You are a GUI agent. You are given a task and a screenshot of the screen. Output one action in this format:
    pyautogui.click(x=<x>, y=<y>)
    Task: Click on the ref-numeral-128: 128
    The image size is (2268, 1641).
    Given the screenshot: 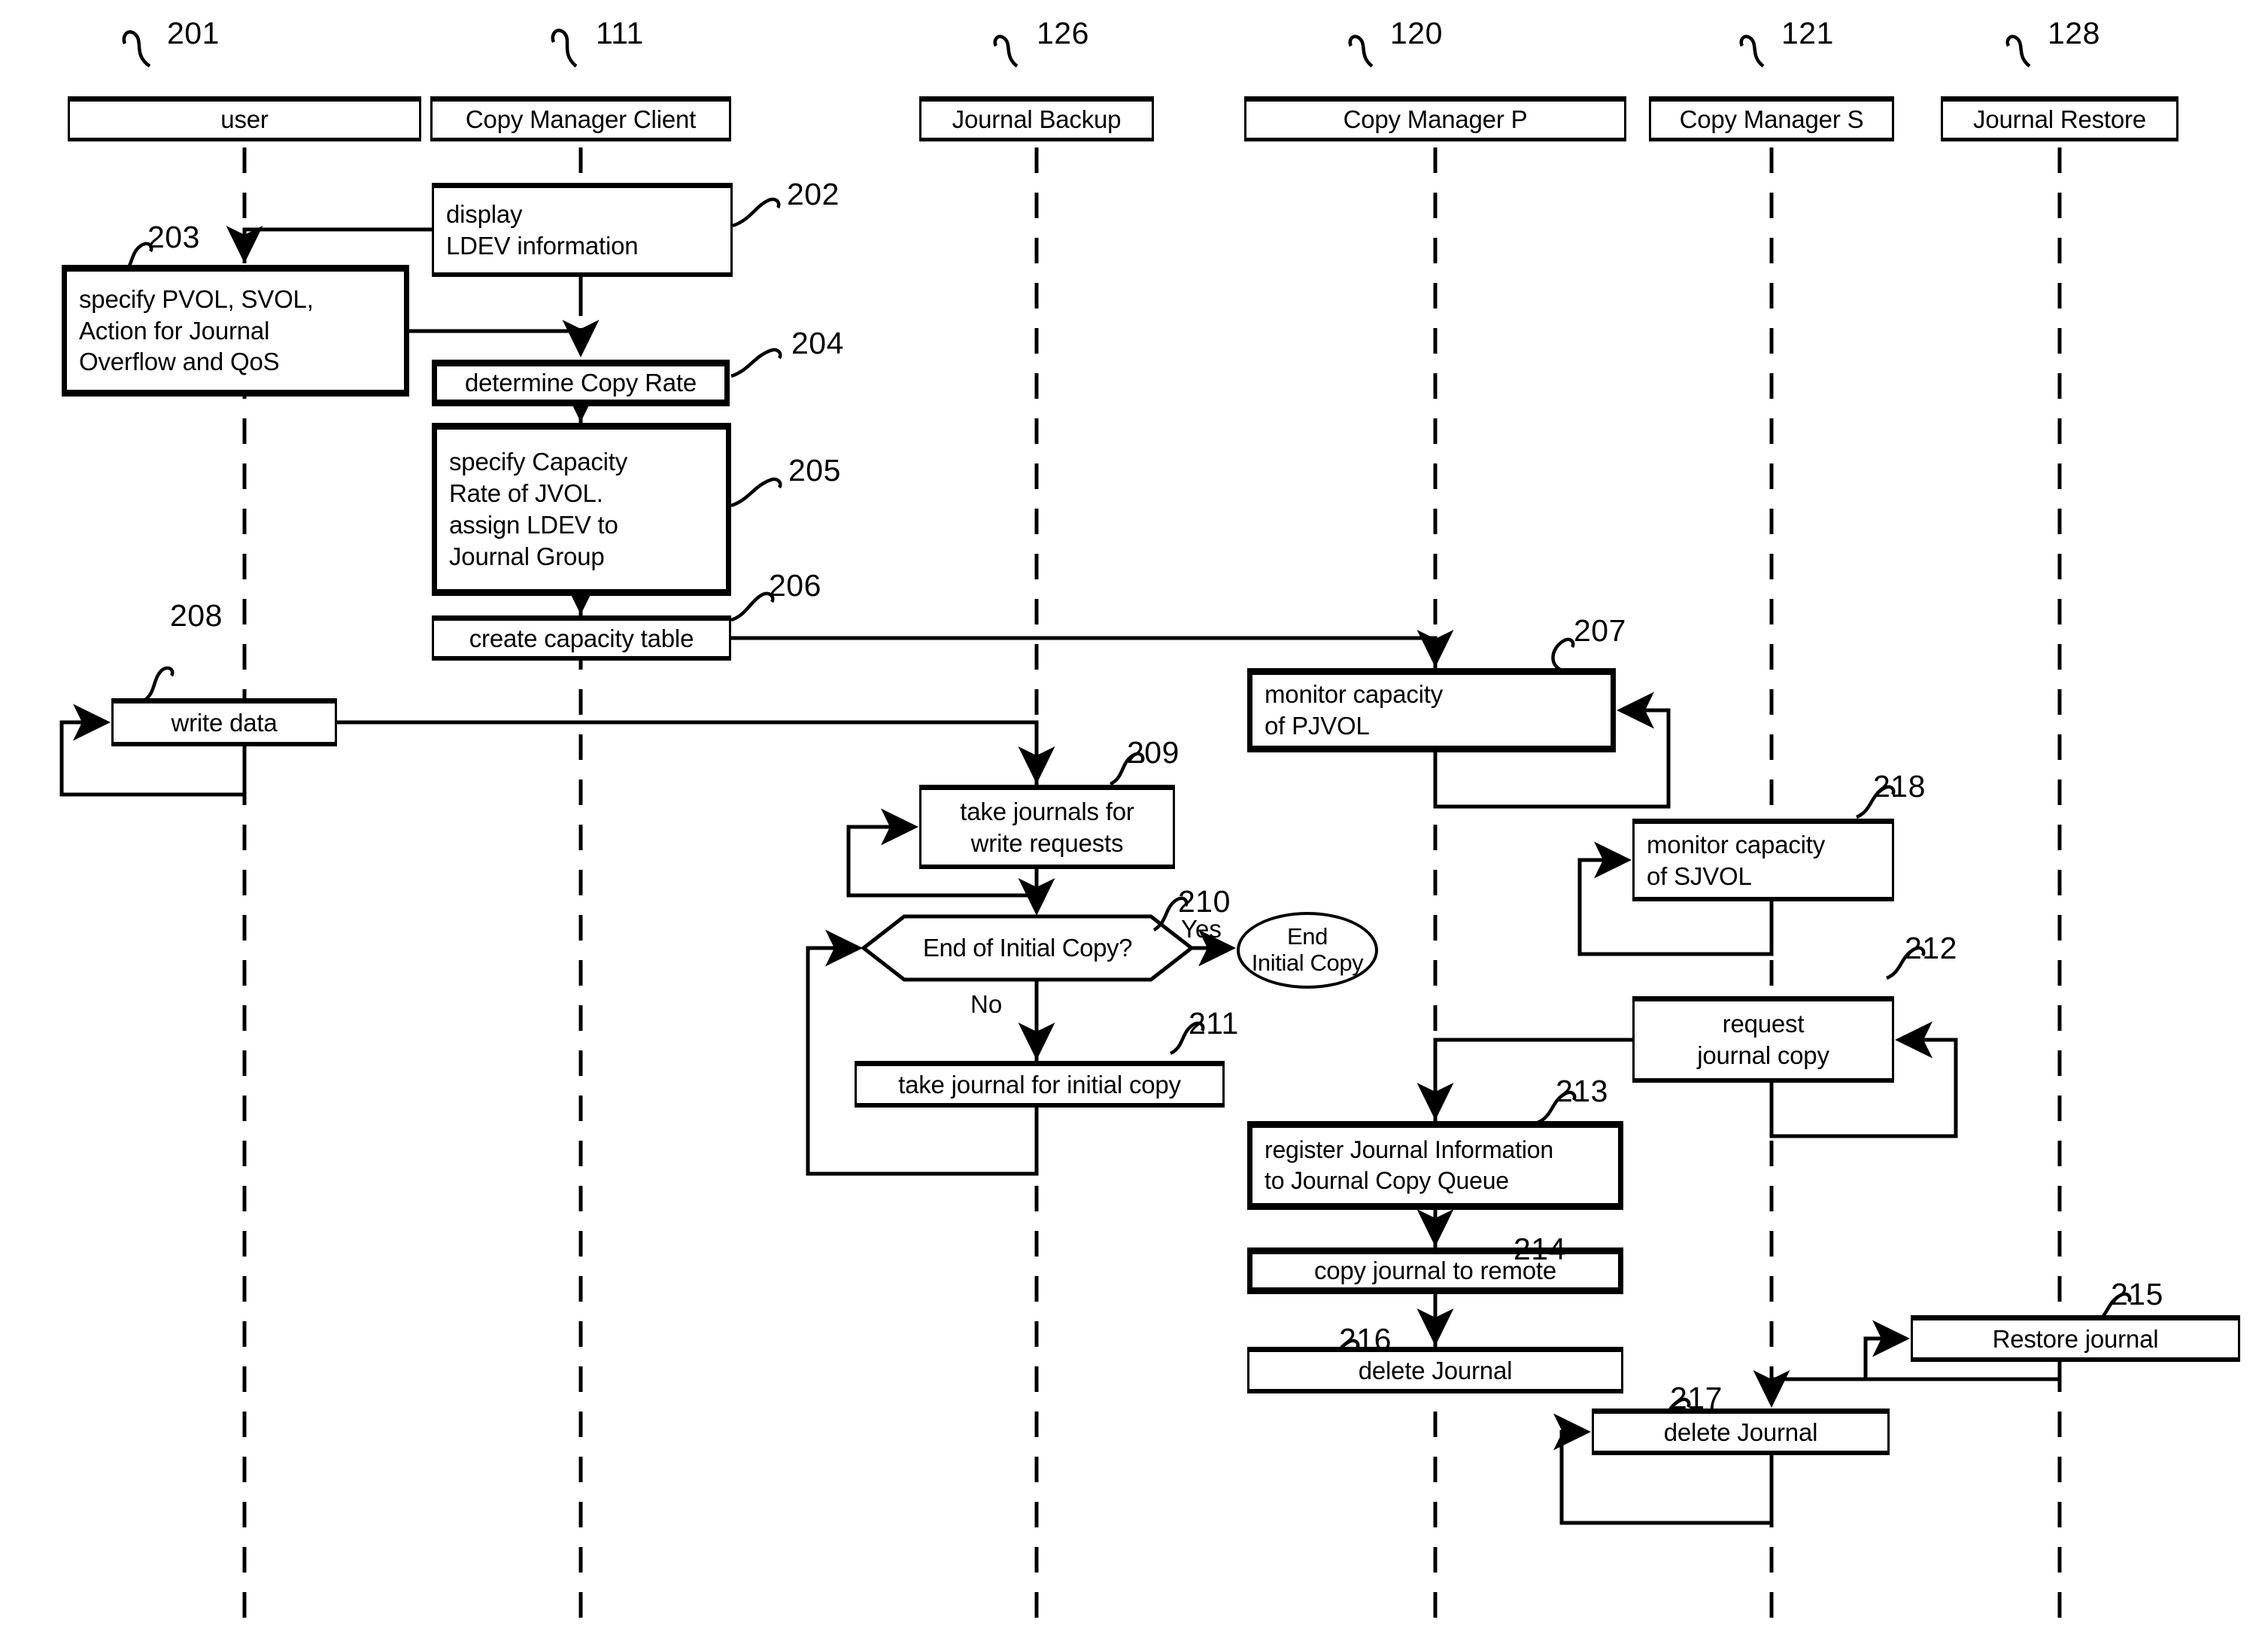 What is the action you would take?
    pyautogui.click(x=2074, y=33)
    